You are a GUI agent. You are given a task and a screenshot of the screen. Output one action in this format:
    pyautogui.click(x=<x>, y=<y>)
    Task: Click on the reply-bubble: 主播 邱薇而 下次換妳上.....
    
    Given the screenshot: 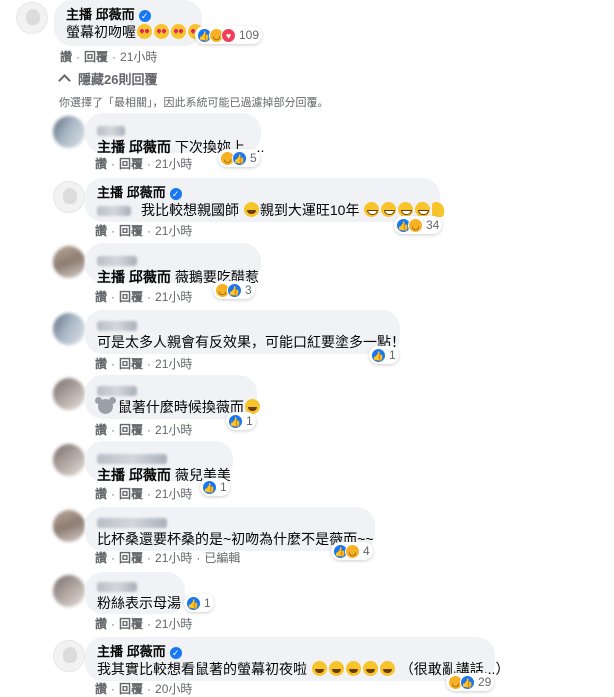 What is the action you would take?
    pyautogui.click(x=174, y=134)
    